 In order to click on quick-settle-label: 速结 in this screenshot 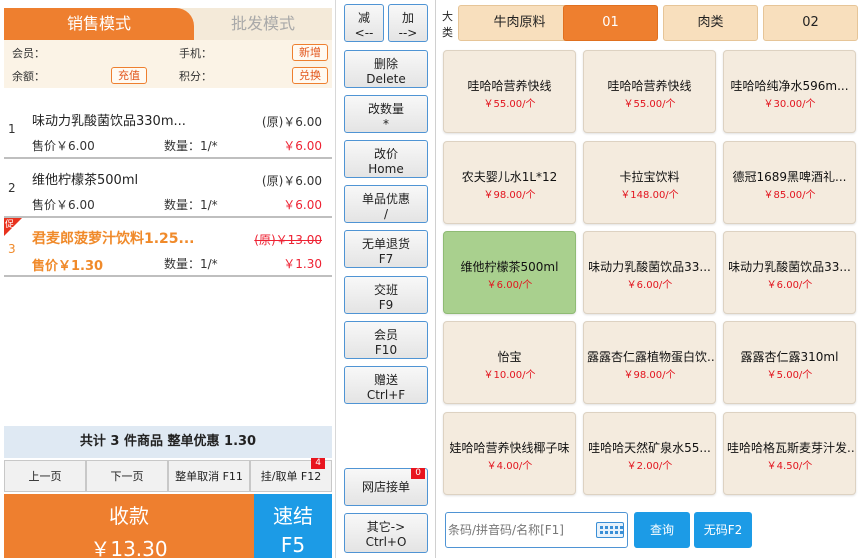, I will do `click(293, 516)`.